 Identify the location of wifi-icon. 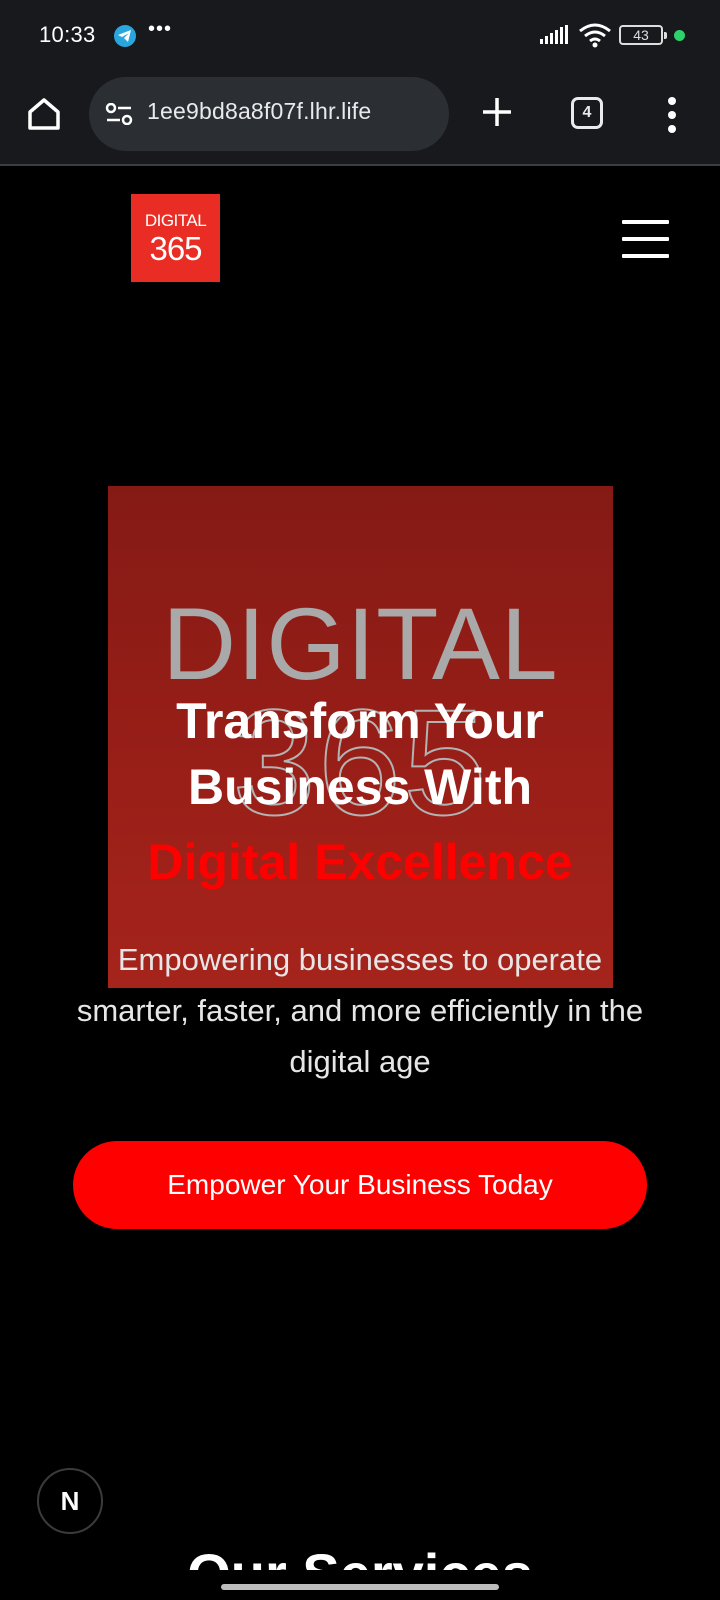
(595, 35).